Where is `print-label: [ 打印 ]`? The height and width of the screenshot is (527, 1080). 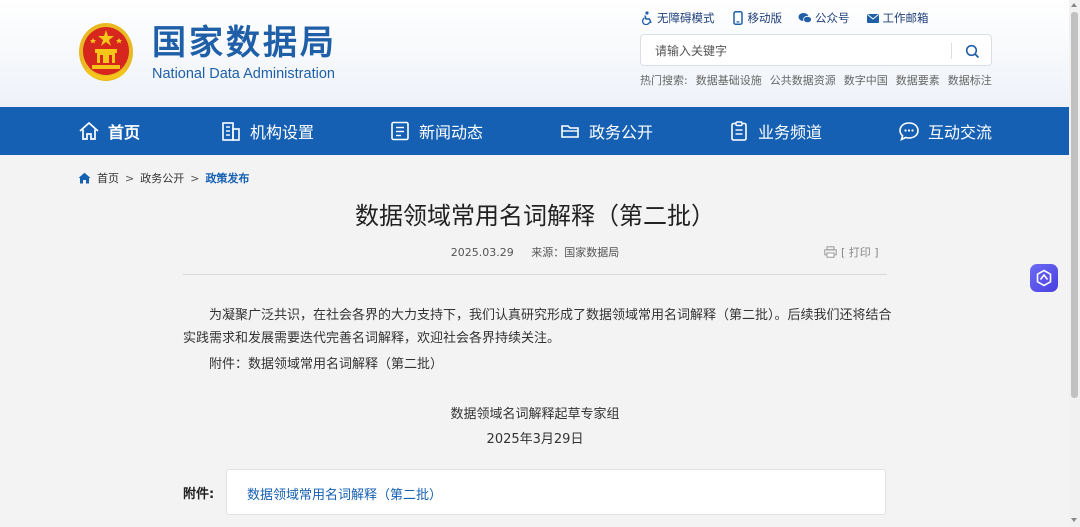
print-label: [ 打印 ] is located at coordinates (860, 252).